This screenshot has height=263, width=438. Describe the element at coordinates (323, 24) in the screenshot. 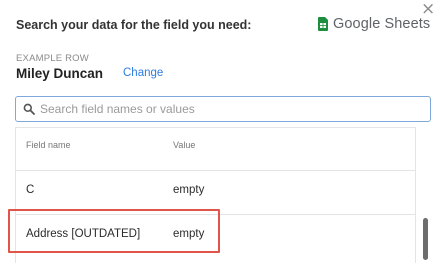

I see `google-sheets-icon` at that location.